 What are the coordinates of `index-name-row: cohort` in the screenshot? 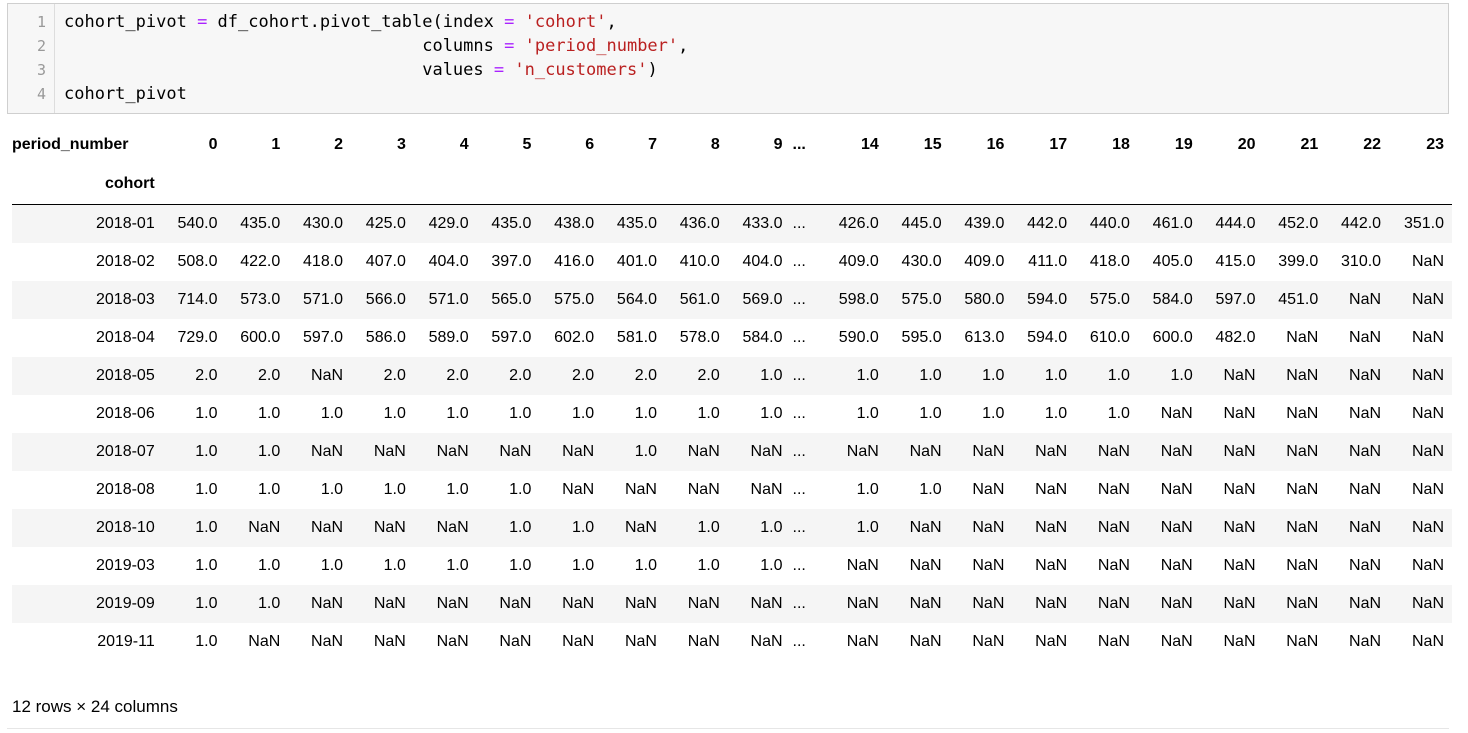 It's located at (732, 184).